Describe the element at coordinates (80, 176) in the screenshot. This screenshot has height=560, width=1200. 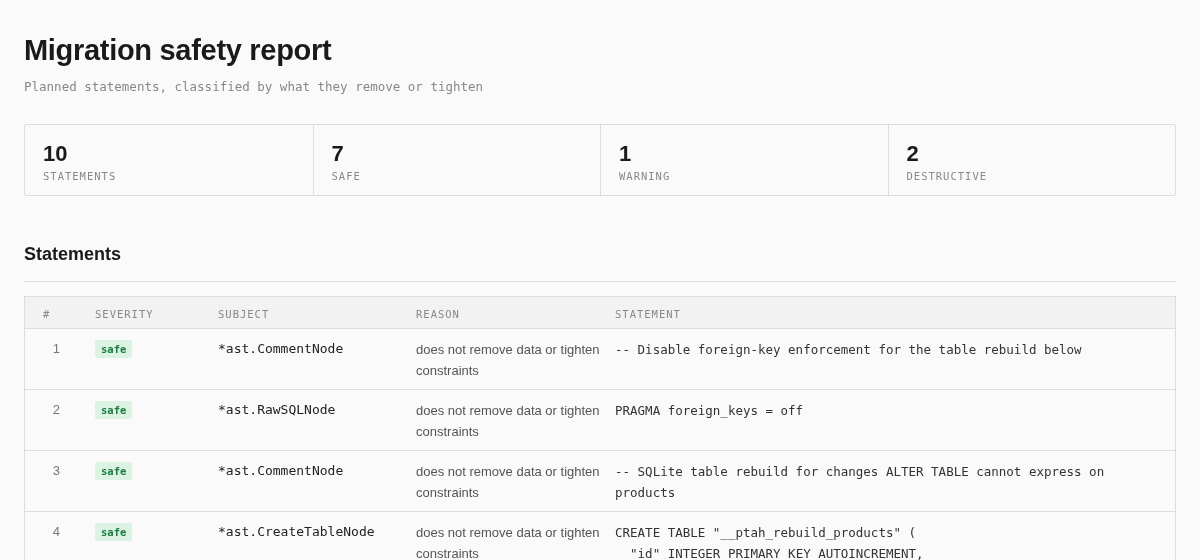
I see `stat-label: STATEMENTS` at that location.